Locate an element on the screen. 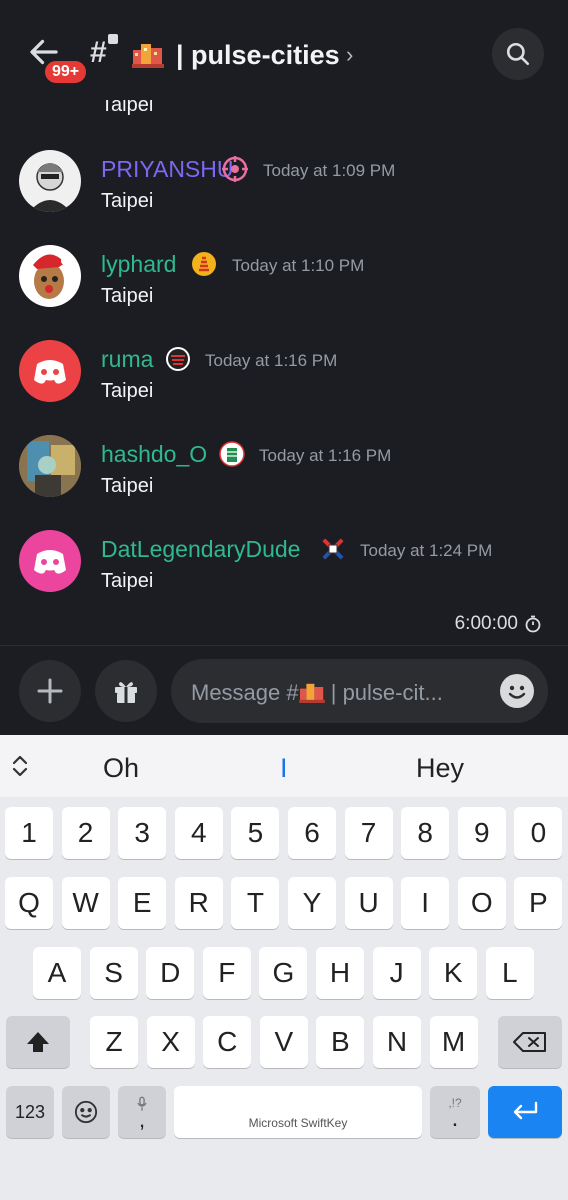 This screenshot has width=568, height=1200. backspace-key is located at coordinates (530, 1042).